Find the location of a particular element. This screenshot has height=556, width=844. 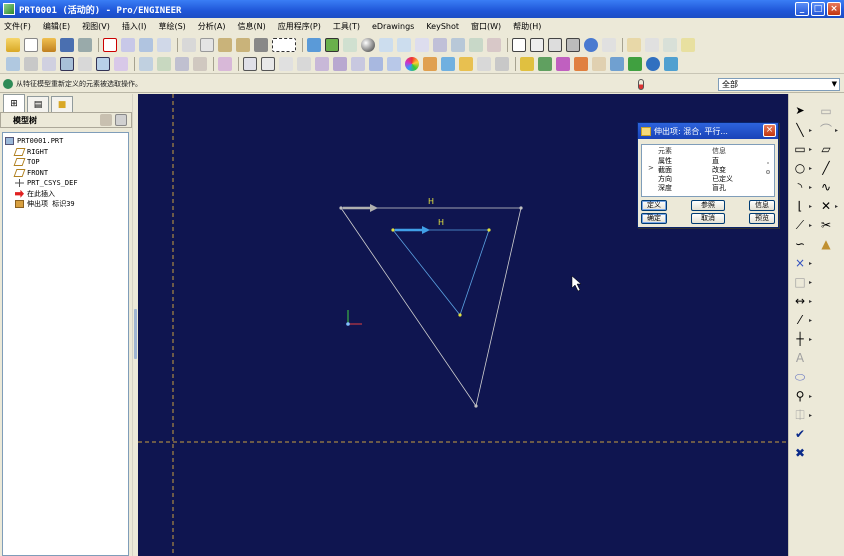

snap-icon is located at coordinates (67, 64).